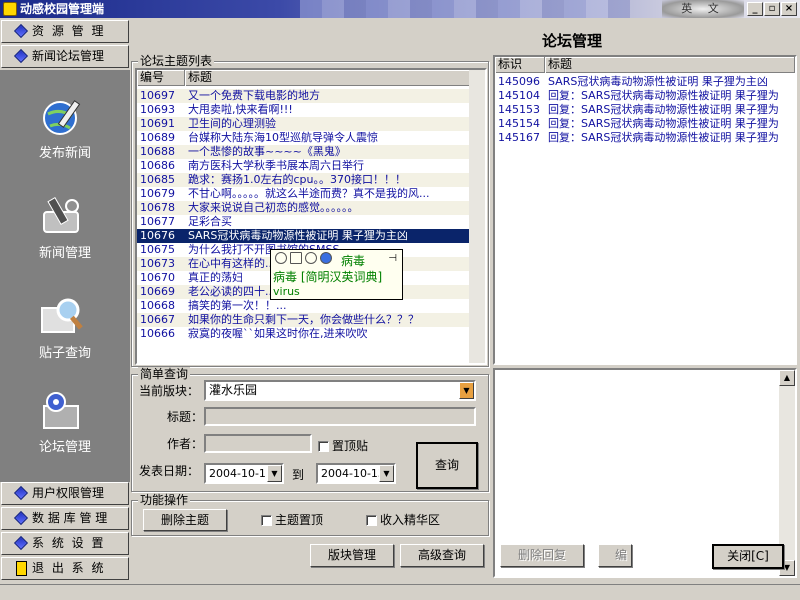  Describe the element at coordinates (157, 179) in the screenshot. I see `topic-id: 10685` at that location.